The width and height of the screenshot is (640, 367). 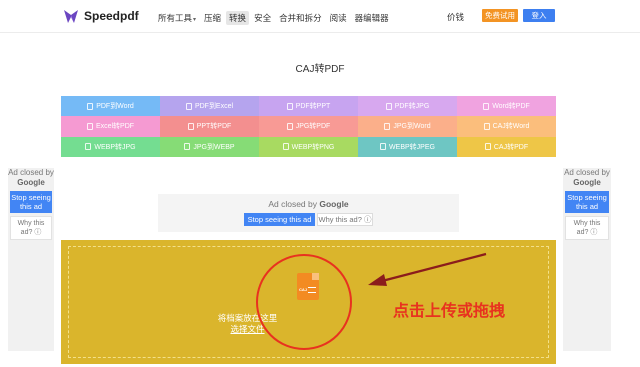 I want to click on tool-label: CAJ转Word, so click(x=511, y=127).